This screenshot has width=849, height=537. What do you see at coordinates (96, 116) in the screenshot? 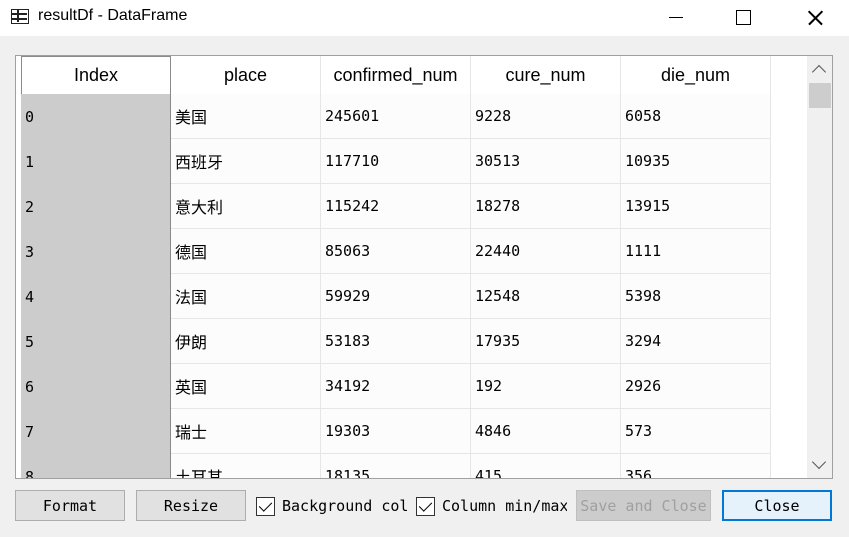
I see `row-index-cell: 0` at bounding box center [96, 116].